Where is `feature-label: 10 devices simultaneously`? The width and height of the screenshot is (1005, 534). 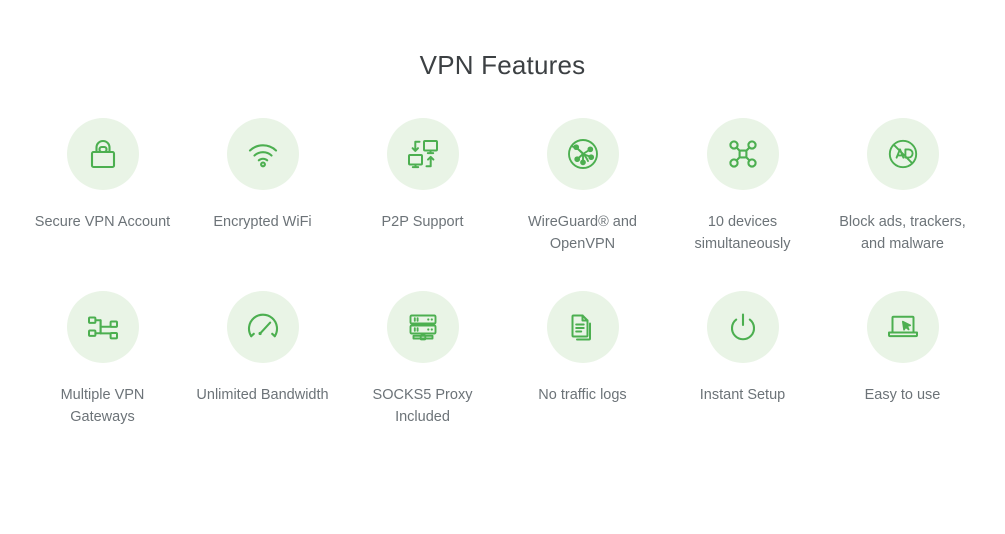 feature-label: 10 devices simultaneously is located at coordinates (742, 233).